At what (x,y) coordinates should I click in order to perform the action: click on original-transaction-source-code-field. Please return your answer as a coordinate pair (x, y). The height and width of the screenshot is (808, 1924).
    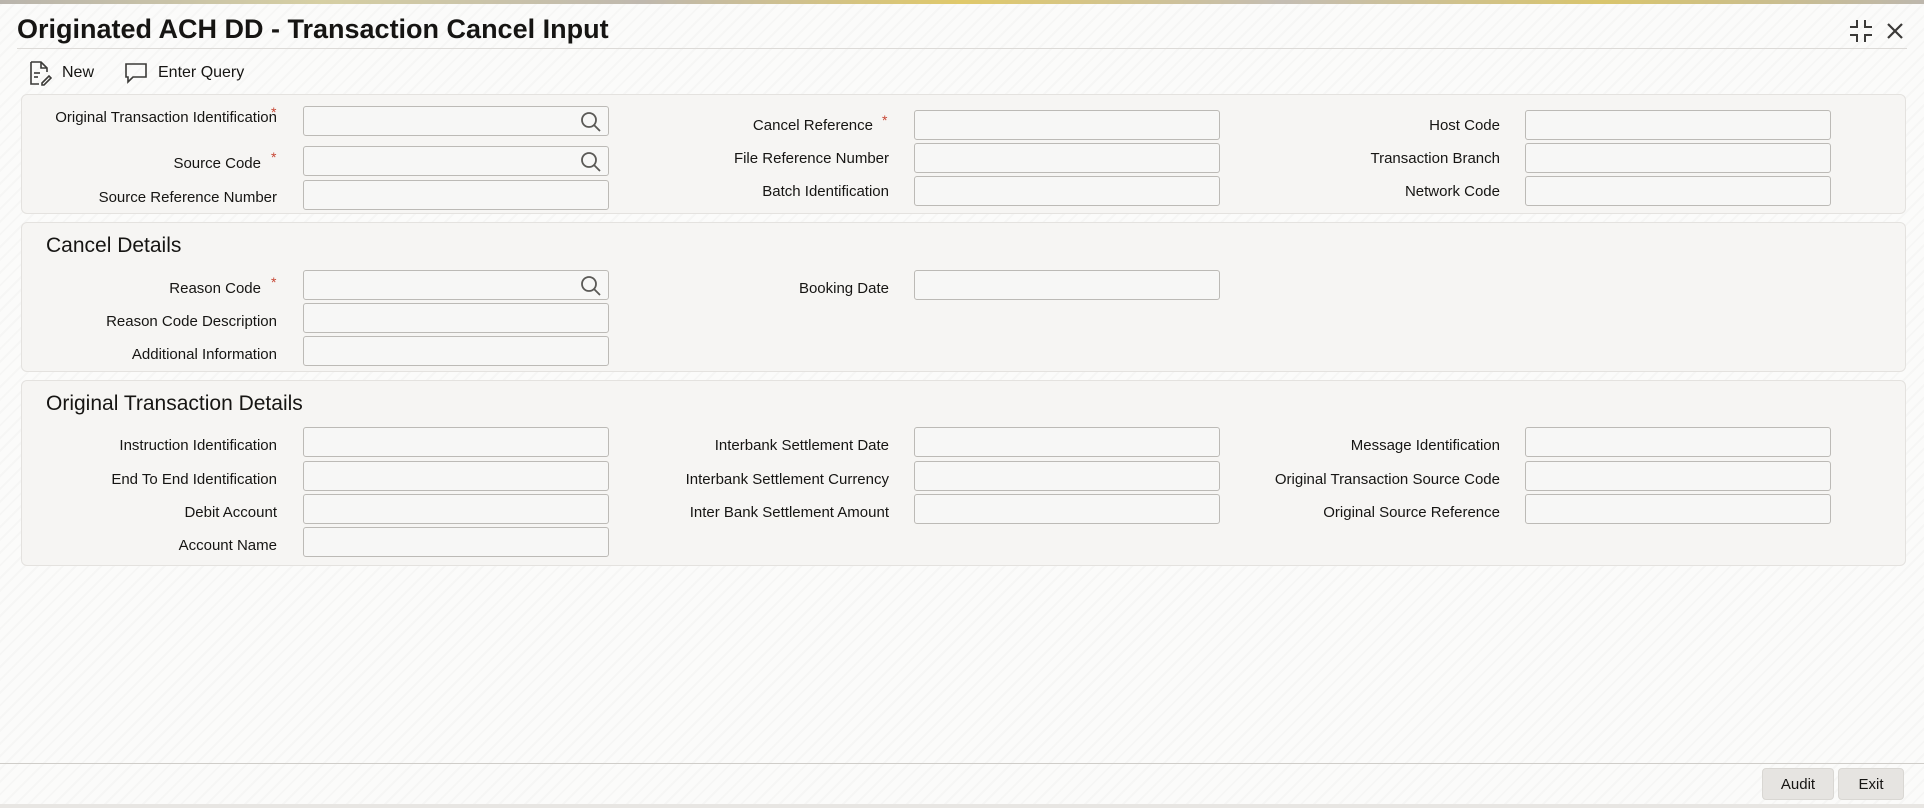
    Looking at the image, I should click on (1678, 476).